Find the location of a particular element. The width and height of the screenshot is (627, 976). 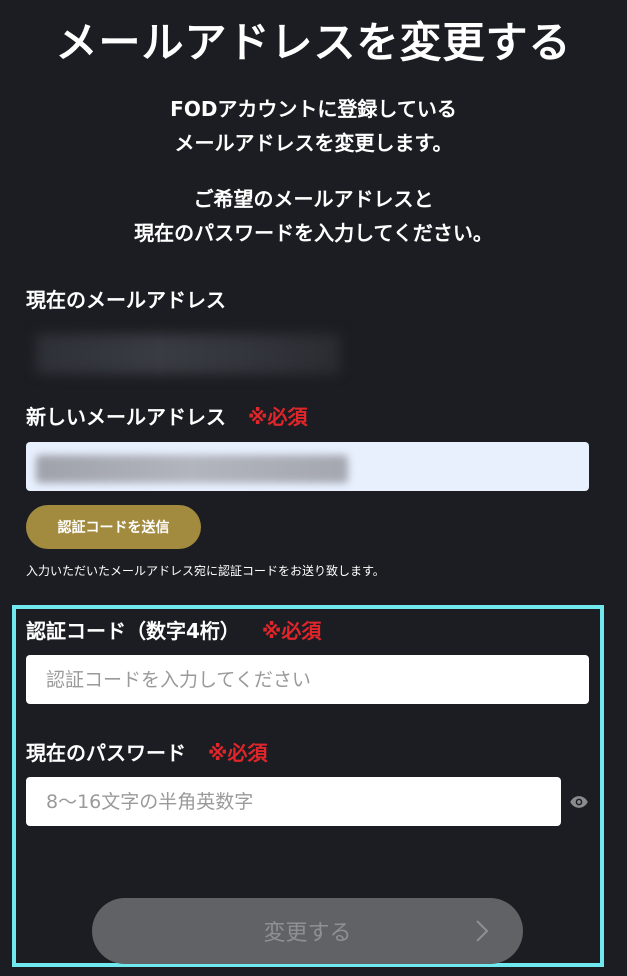

eye-icon is located at coordinates (579, 802).